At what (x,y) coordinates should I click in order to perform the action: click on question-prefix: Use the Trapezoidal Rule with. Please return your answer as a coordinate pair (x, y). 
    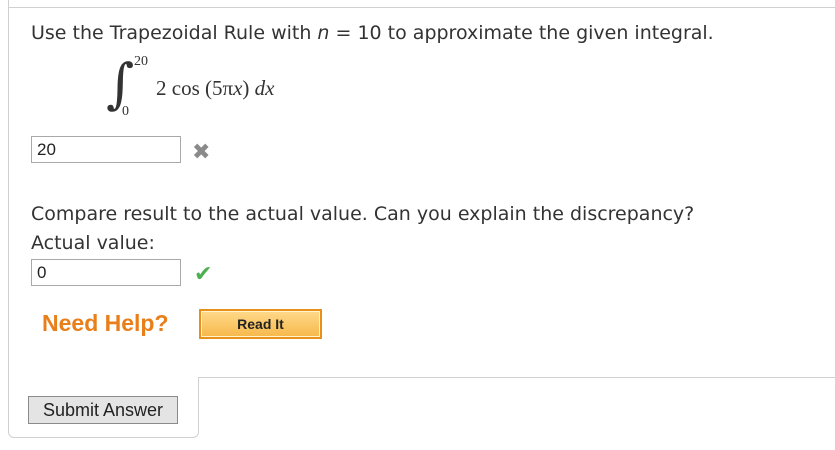
    Looking at the image, I should click on (174, 33).